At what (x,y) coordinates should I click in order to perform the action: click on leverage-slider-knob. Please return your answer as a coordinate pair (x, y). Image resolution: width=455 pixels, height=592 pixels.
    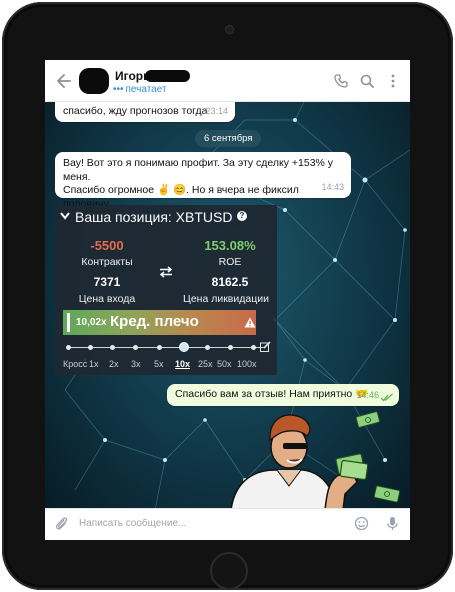
    Looking at the image, I should click on (184, 347).